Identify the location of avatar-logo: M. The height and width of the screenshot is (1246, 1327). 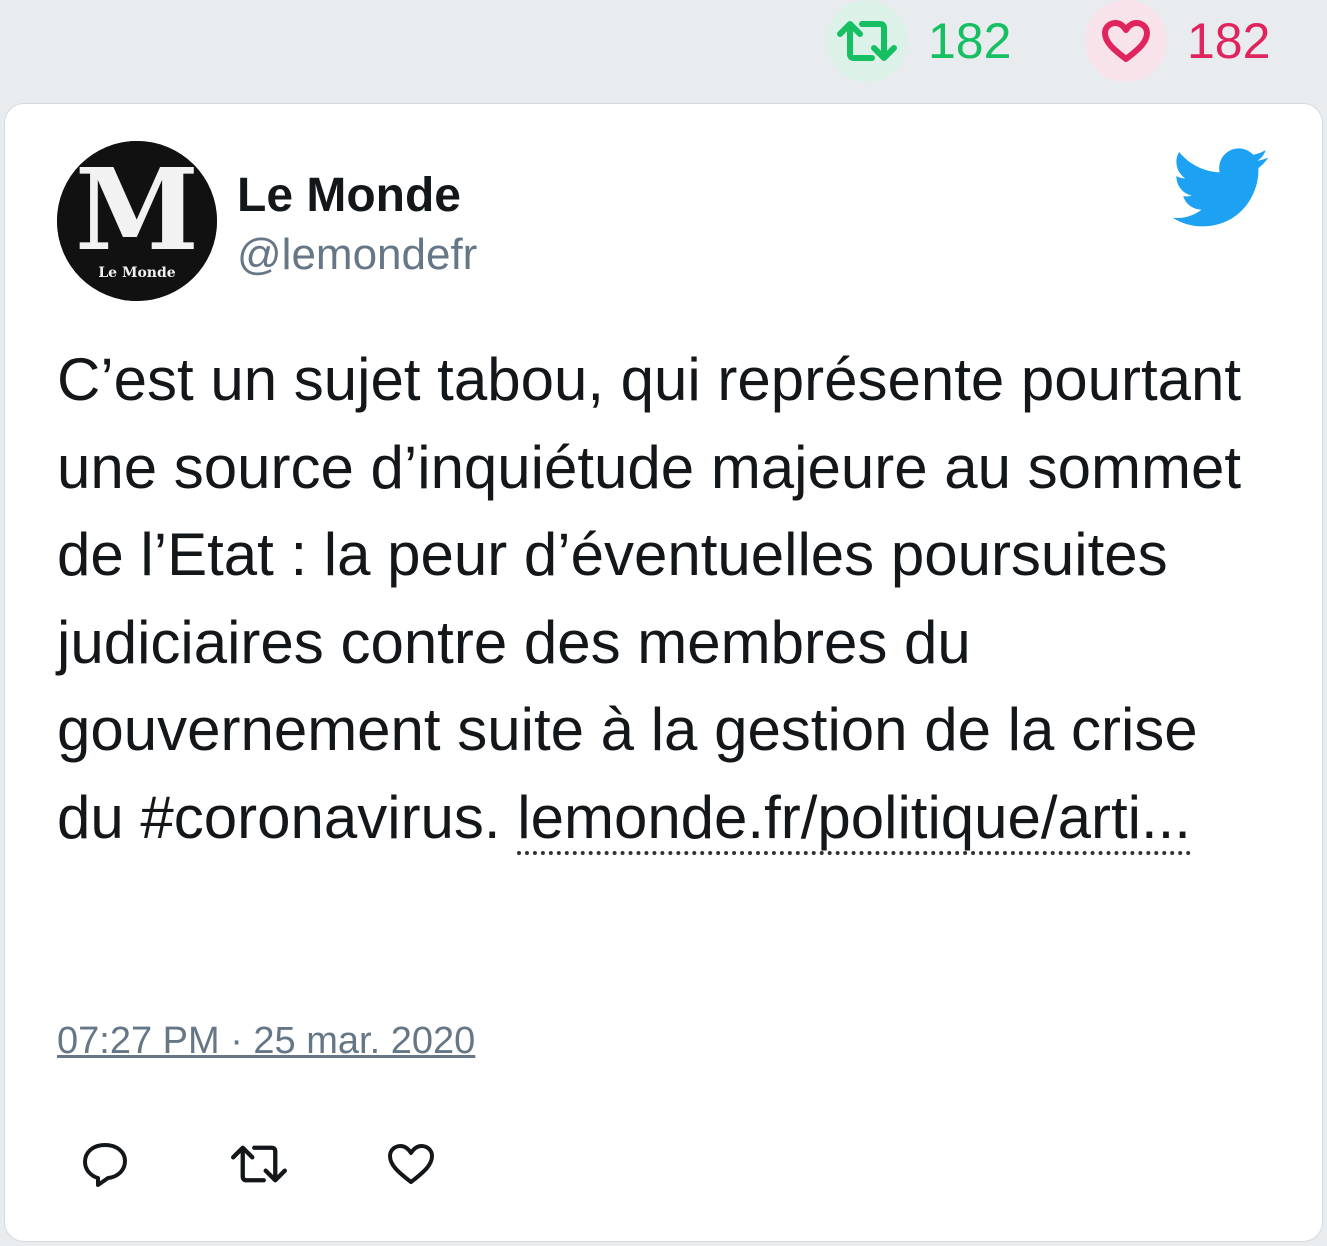
(137, 210).